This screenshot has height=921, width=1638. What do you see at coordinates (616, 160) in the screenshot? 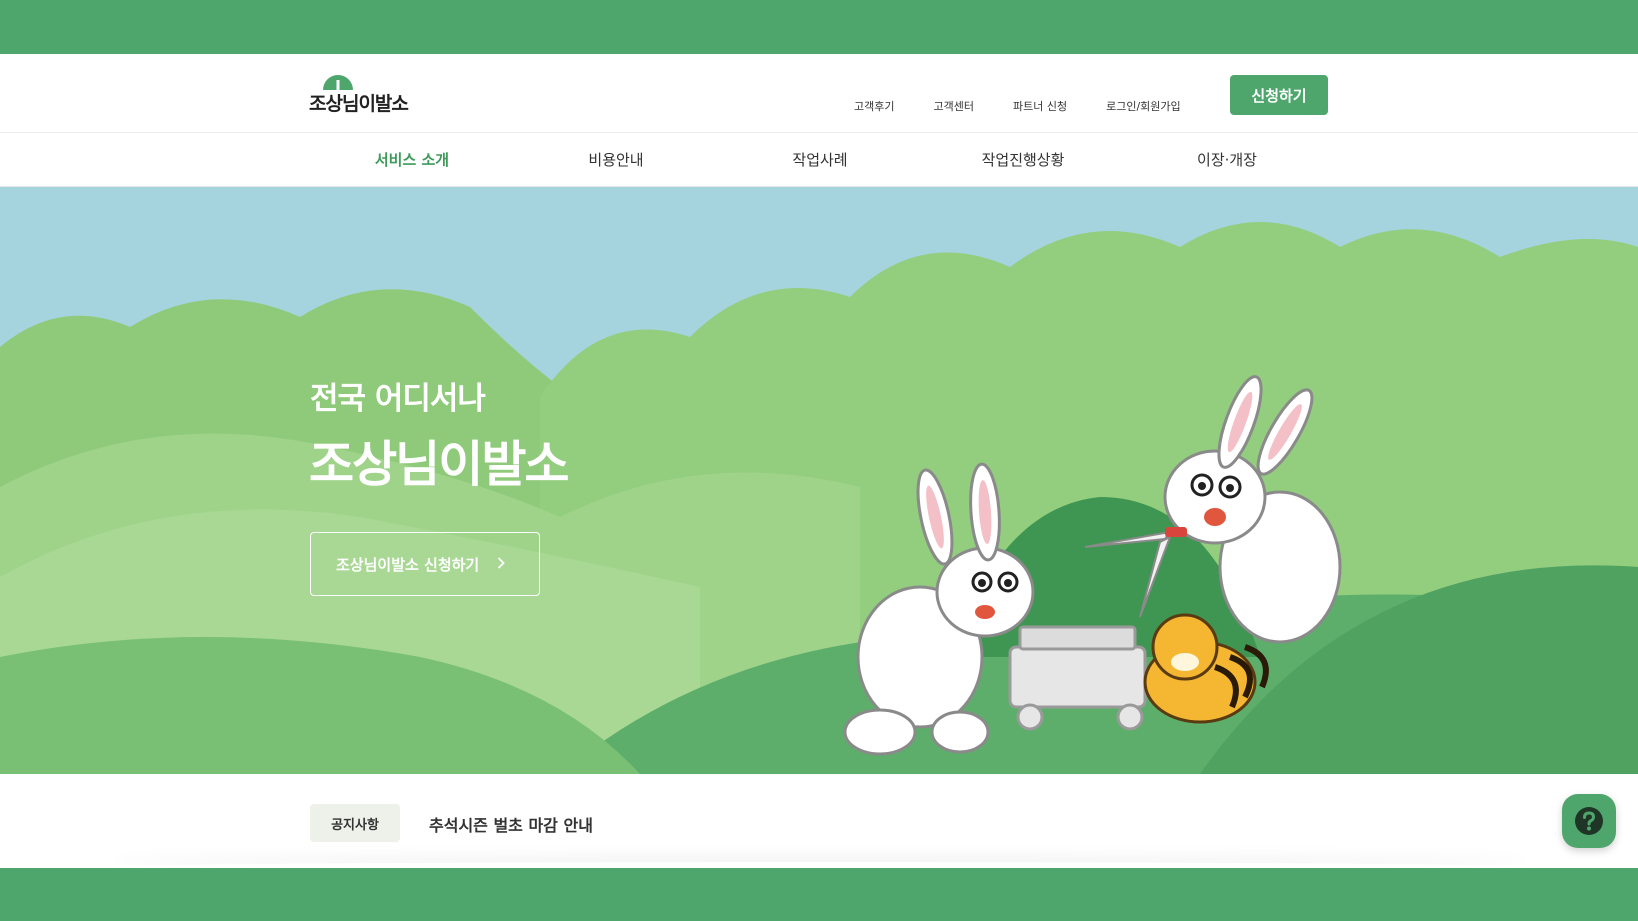
I see `nav-item-pricing: 비용안내` at bounding box center [616, 160].